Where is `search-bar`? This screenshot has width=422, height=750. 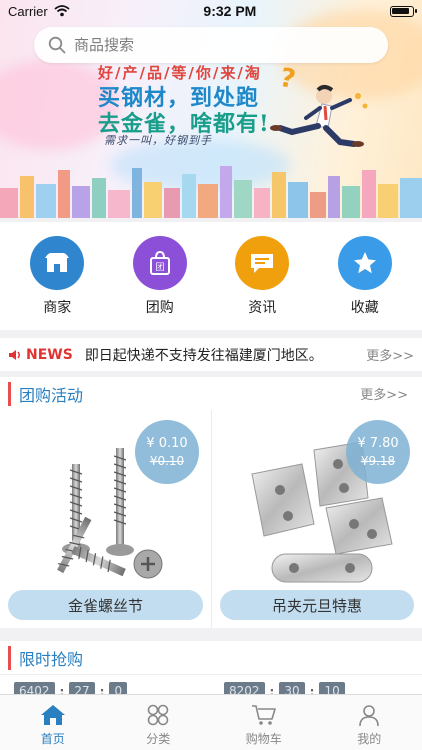 search-bar is located at coordinates (211, 45).